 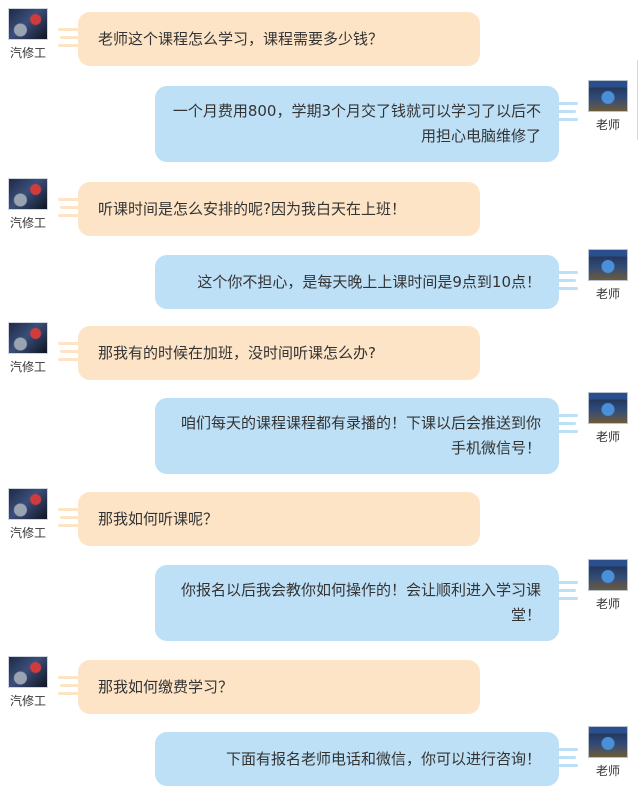 I want to click on message-row: 老师 下面有报名老师电话和微信，你可以进行咨询！, so click(x=320, y=756).